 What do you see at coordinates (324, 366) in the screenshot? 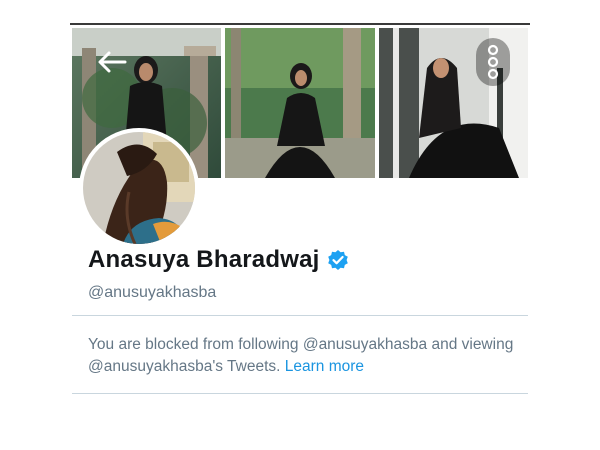
I see `learn-more-link: Learn more` at bounding box center [324, 366].